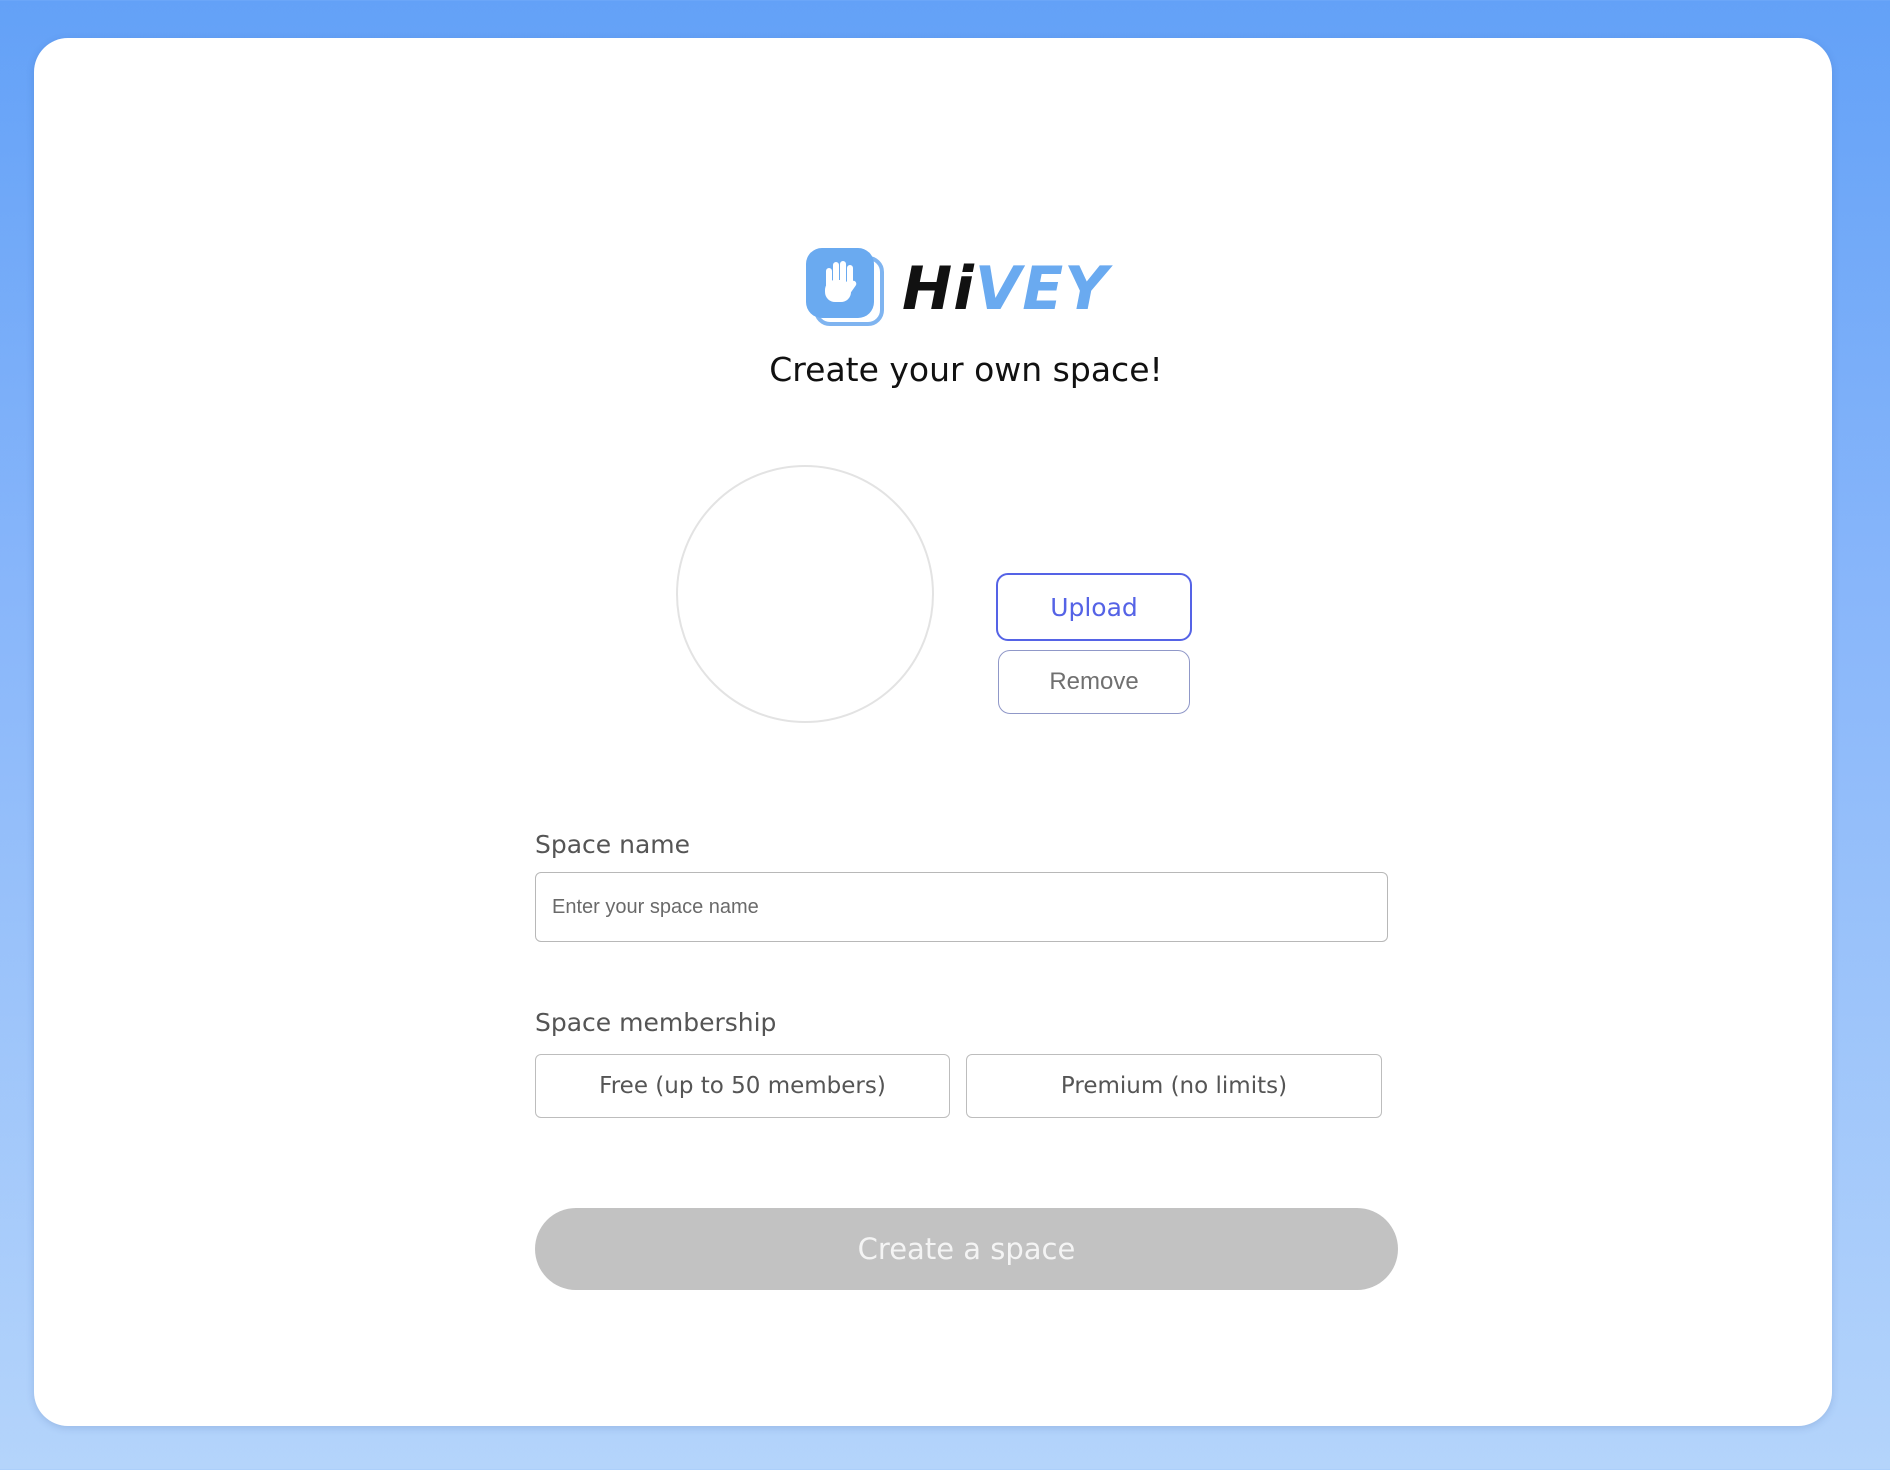  Describe the element at coordinates (938, 289) in the screenshot. I see `brand-wordmark-hi: Hi` at that location.